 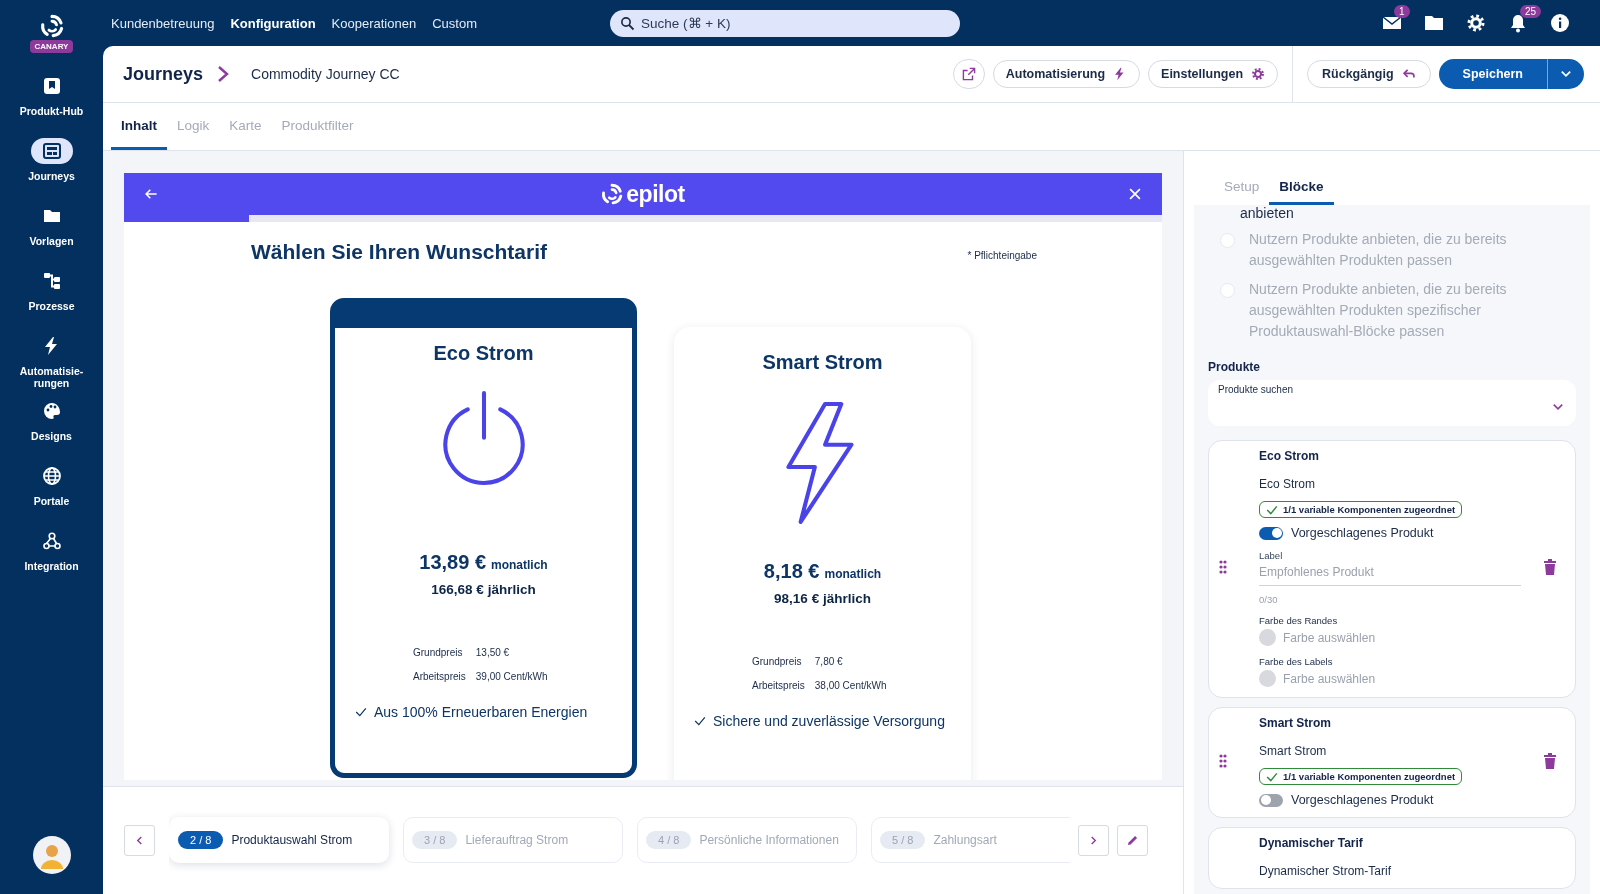 What do you see at coordinates (51, 170) in the screenshot?
I see `sidebar-item: Journeys` at bounding box center [51, 170].